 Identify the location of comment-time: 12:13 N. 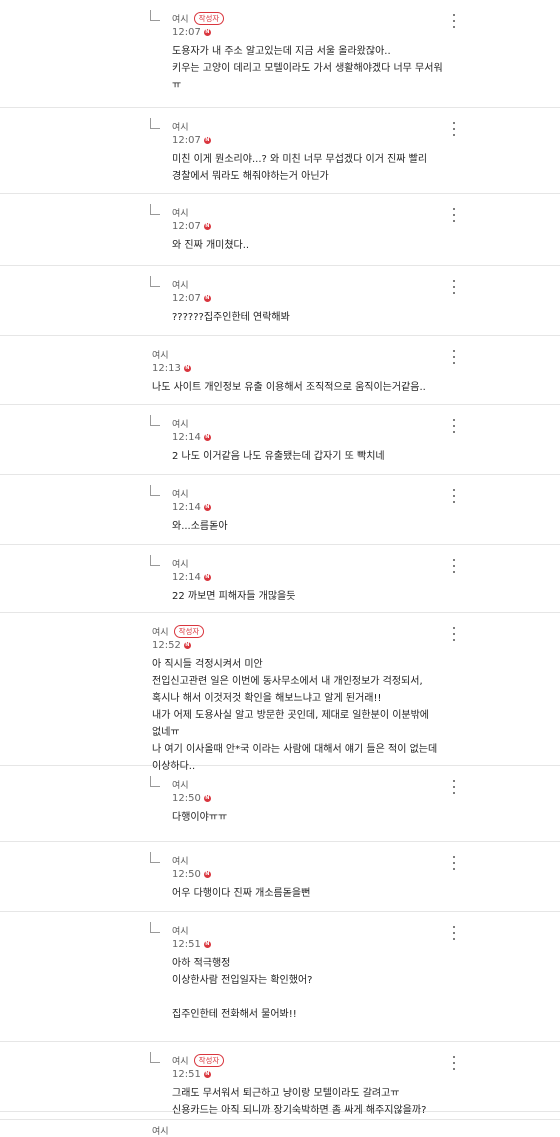
(171, 368).